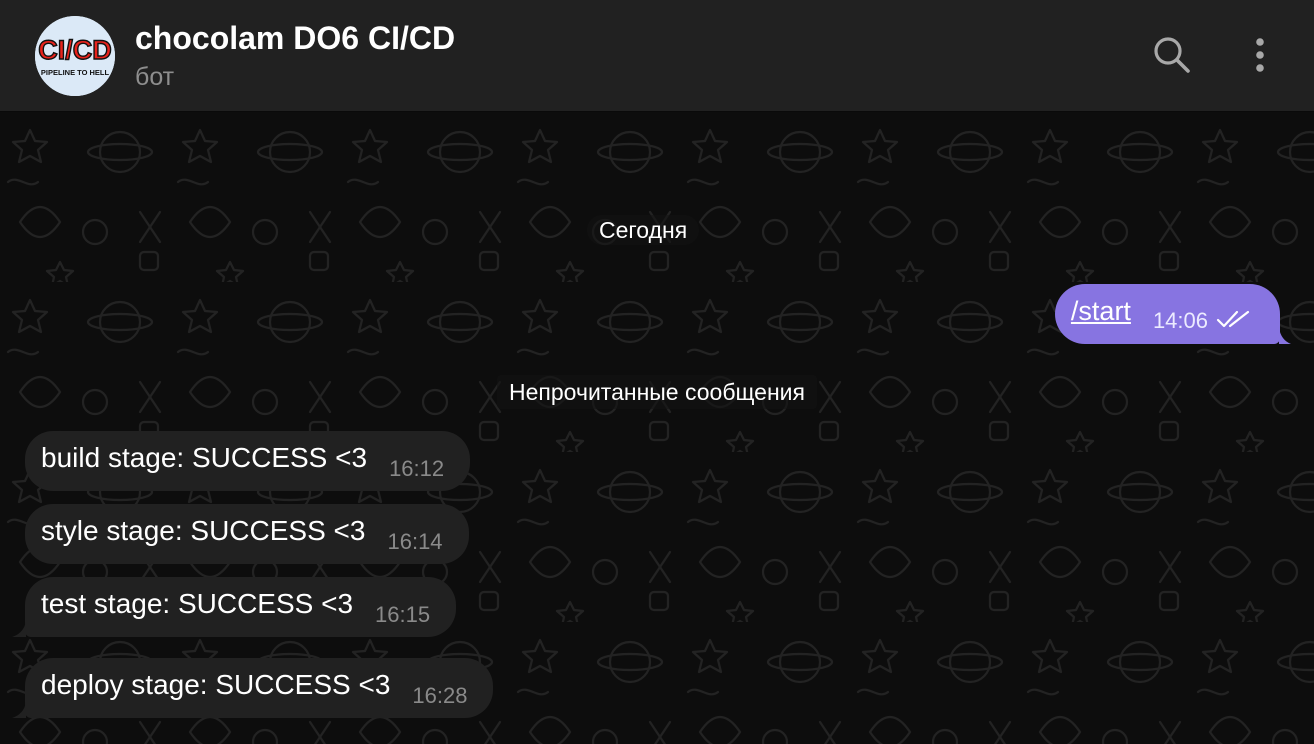 This screenshot has width=1314, height=744. Describe the element at coordinates (403, 614) in the screenshot. I see `message-time: 16:15` at that location.